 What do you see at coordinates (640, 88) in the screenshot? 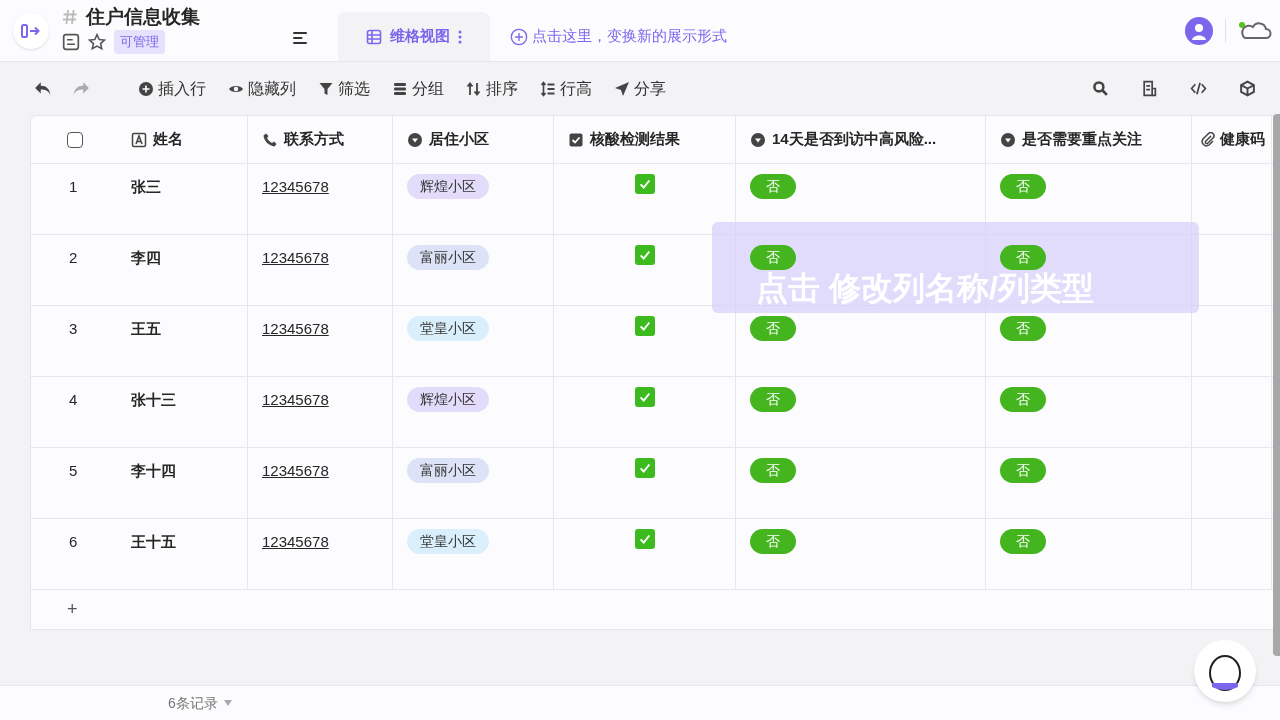
I see `toolbar-button: 分享` at bounding box center [640, 88].